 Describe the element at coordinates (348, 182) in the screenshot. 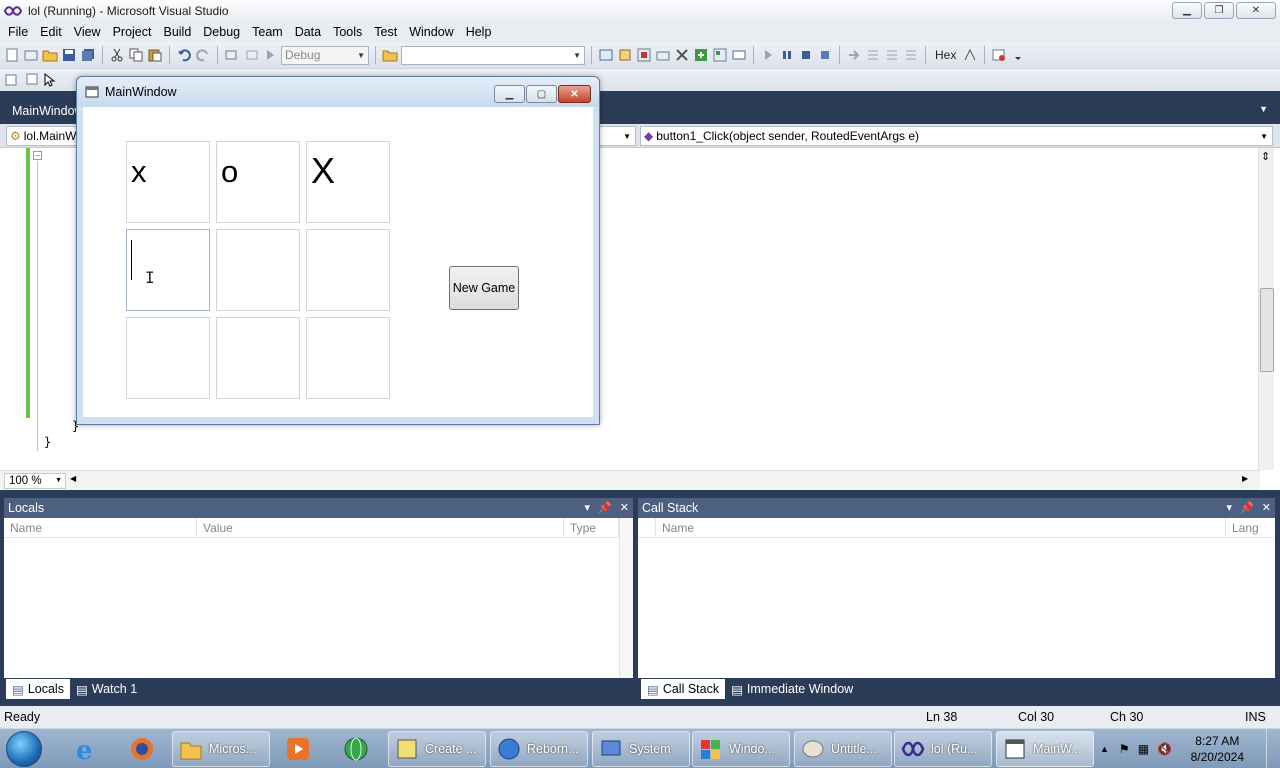

I see `board-cell-3: X` at that location.